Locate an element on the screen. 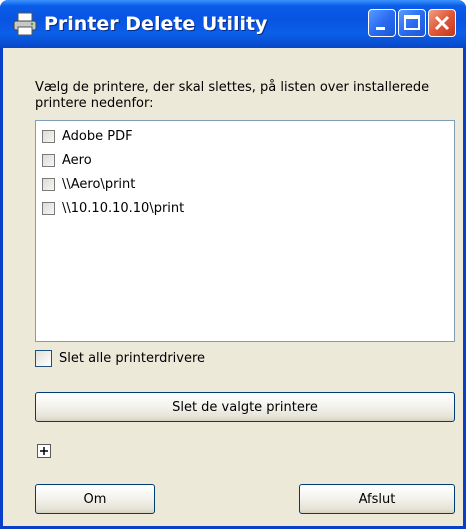 Image resolution: width=466 pixels, height=529 pixels. printer-label: Adobe PDF is located at coordinates (97, 136).